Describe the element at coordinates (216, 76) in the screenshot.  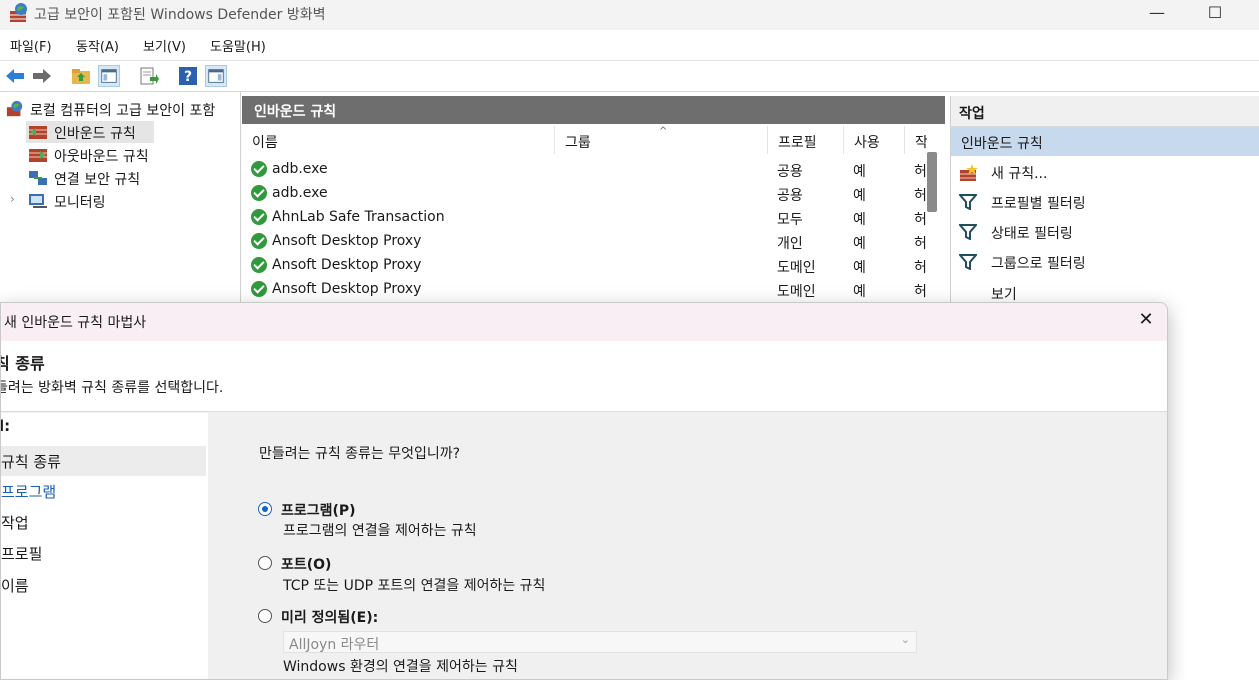
I see `show-hide-action-pane-button` at that location.